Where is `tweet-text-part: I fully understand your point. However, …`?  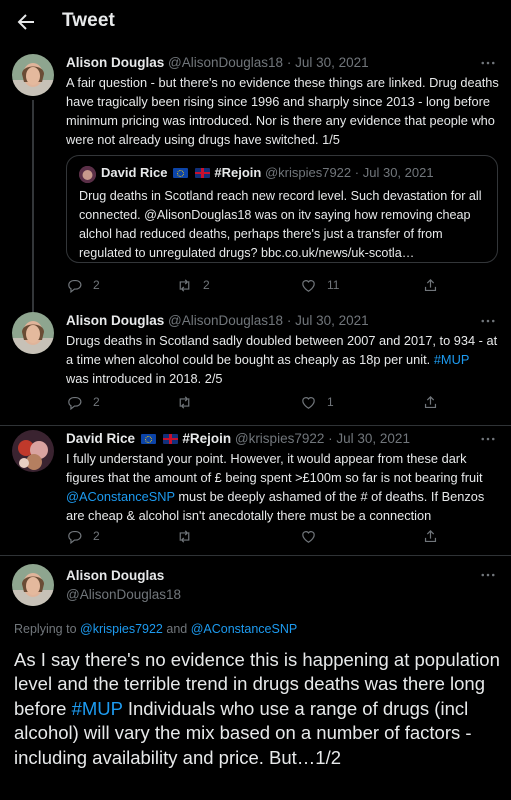
tweet-text-part: I fully understand your point. However, … is located at coordinates (274, 468).